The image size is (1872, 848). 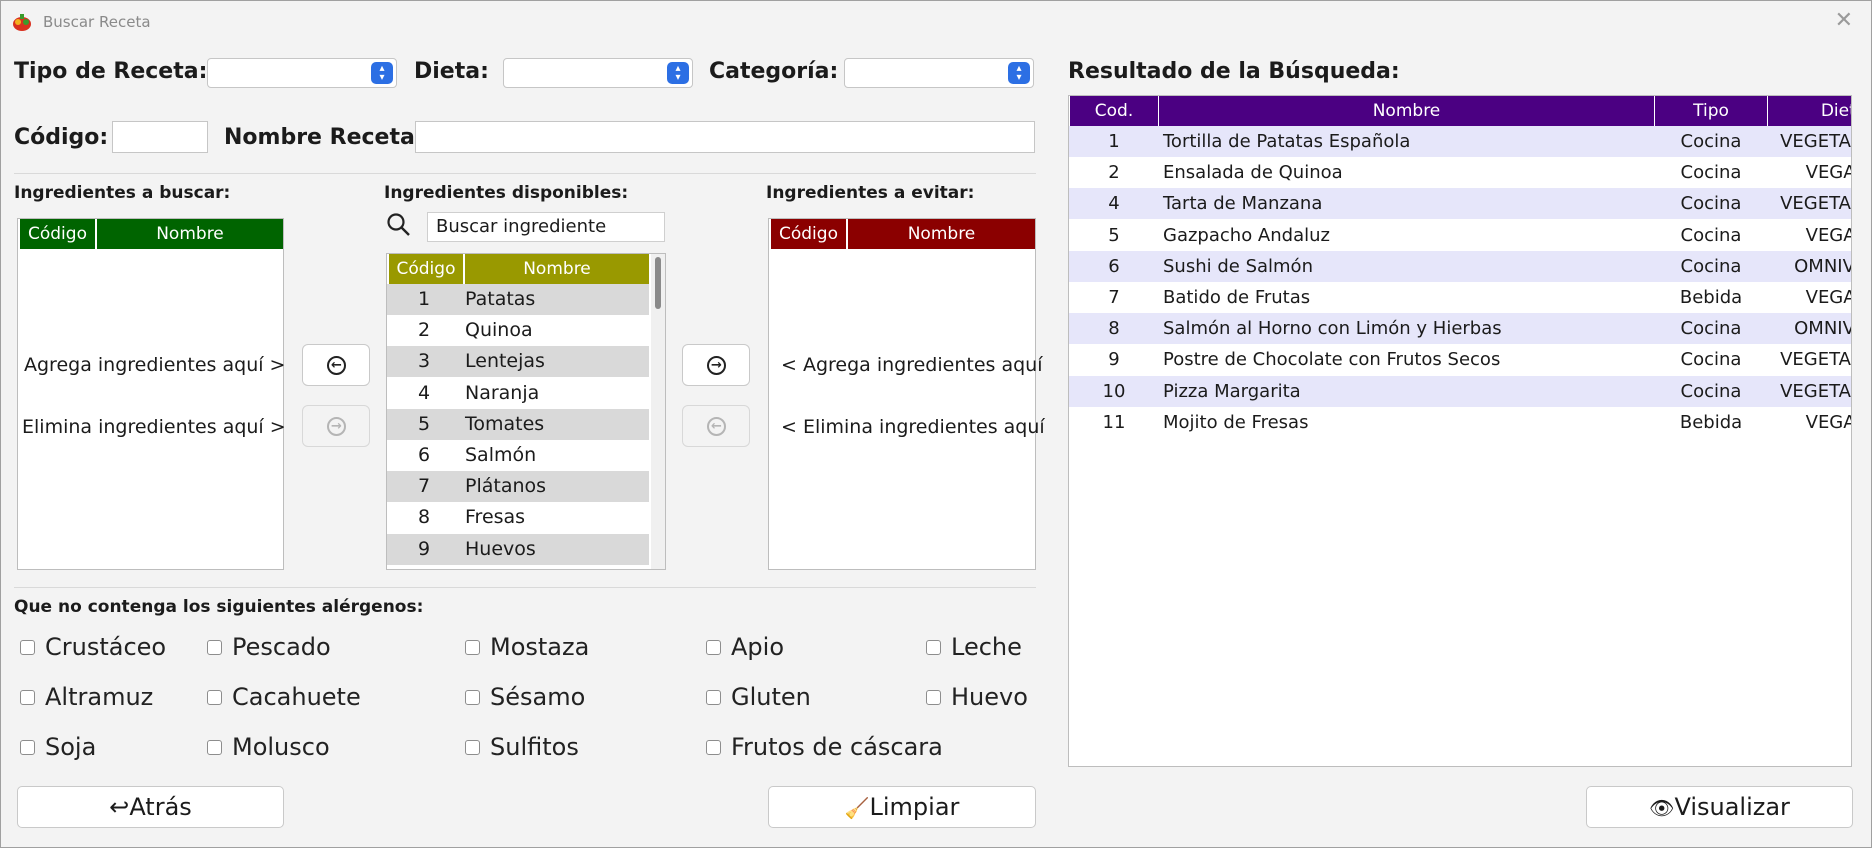 I want to click on table-row: 10 Pizza Margarita Cocina VEGETARIANA, so click(x=1460, y=391).